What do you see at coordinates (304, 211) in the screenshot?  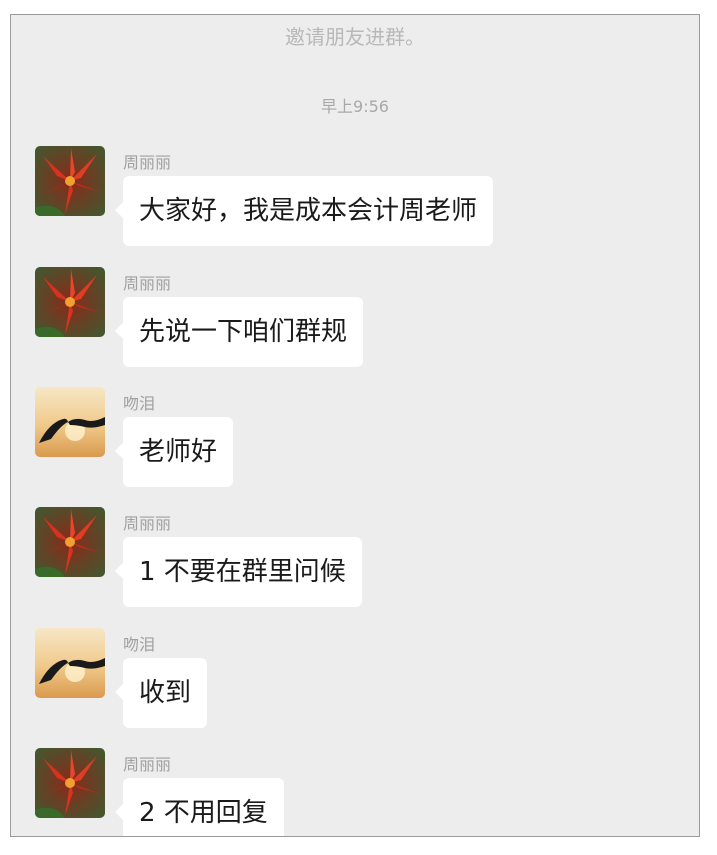 I see `message-bubble: 大家好，我是成本会计周老师` at bounding box center [304, 211].